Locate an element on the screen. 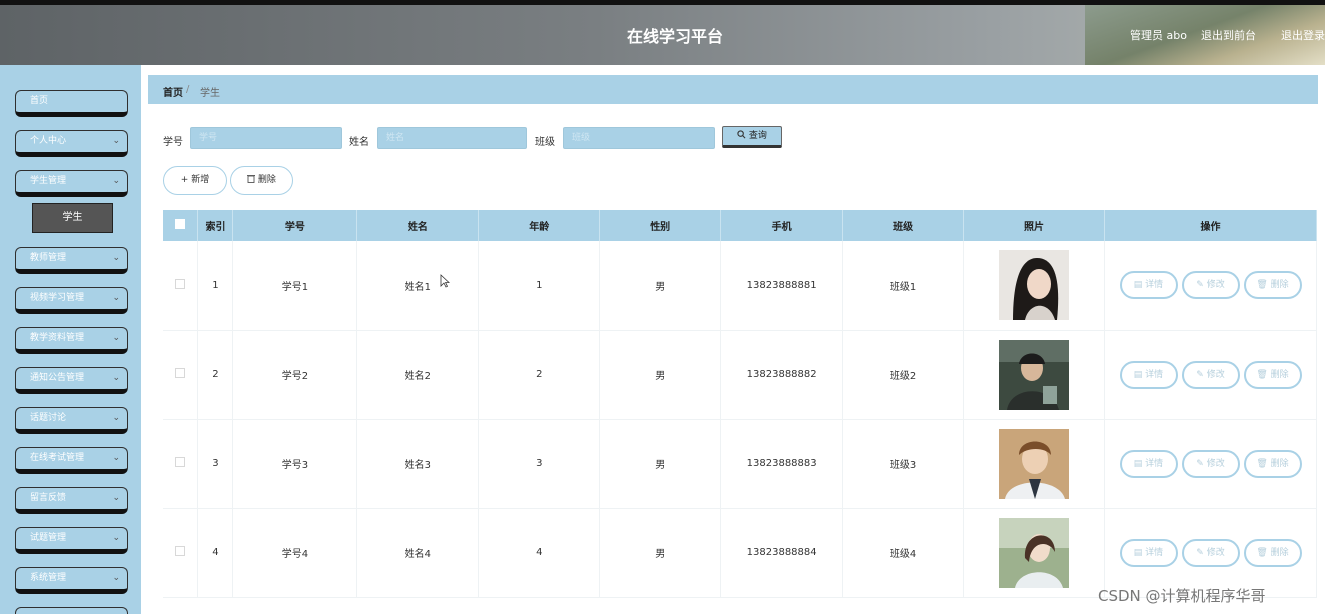 Image resolution: width=1325 pixels, height=614 pixels. sidebar-item-discussion: 话题讨论 ⌄ is located at coordinates (71, 420).